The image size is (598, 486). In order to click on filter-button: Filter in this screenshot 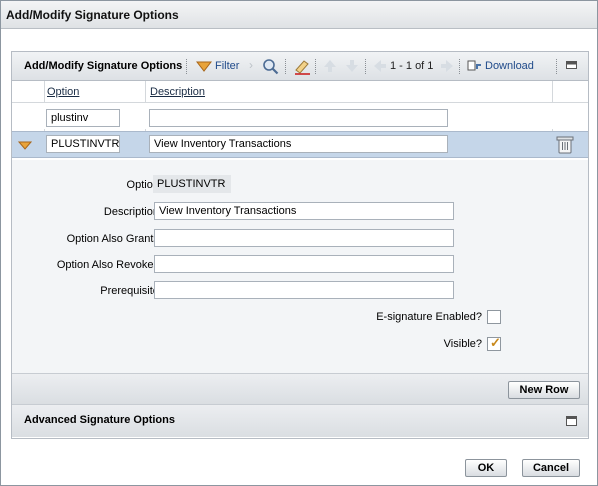, I will do `click(227, 66)`.